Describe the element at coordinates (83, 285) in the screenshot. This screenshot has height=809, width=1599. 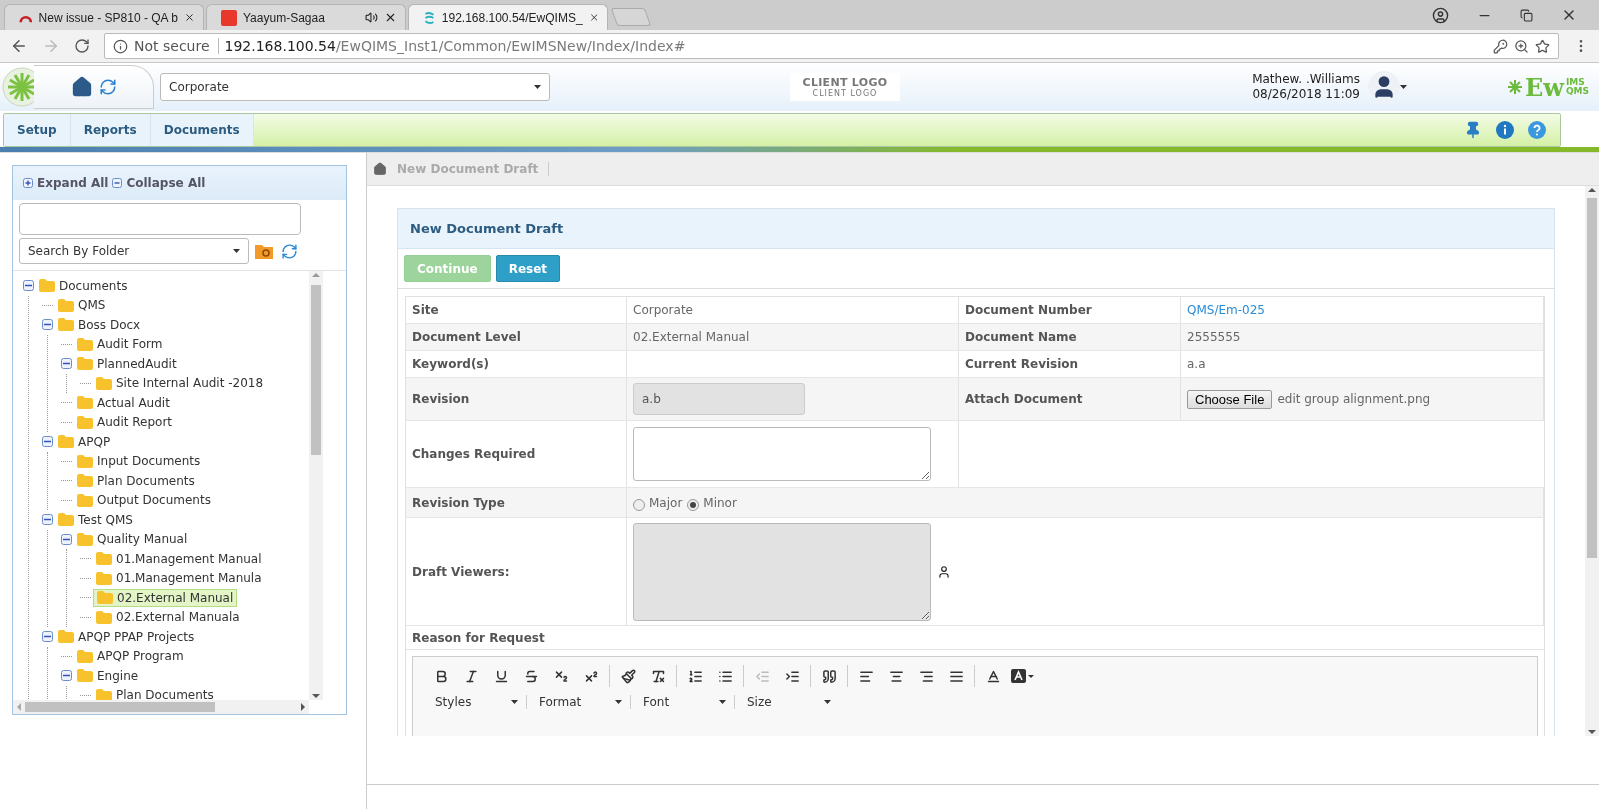
I see `tree-item: Documents` at that location.